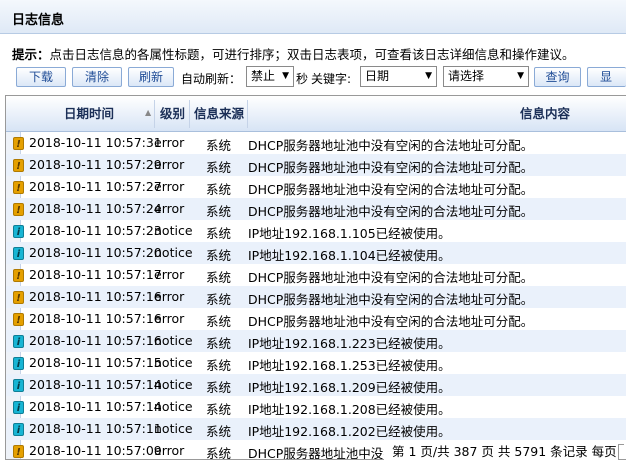 Image resolution: width=626 pixels, height=460 pixels. I want to click on auto-refresh-value: 禁止, so click(263, 76).